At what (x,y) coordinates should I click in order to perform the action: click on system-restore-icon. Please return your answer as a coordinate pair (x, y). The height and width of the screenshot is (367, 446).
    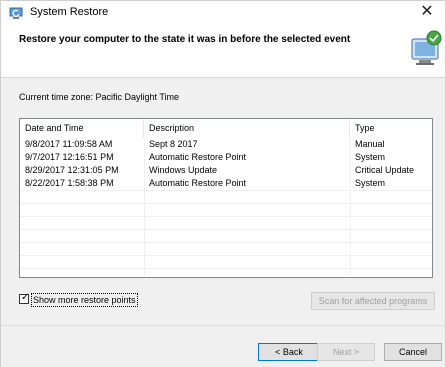
    Looking at the image, I should click on (16, 13).